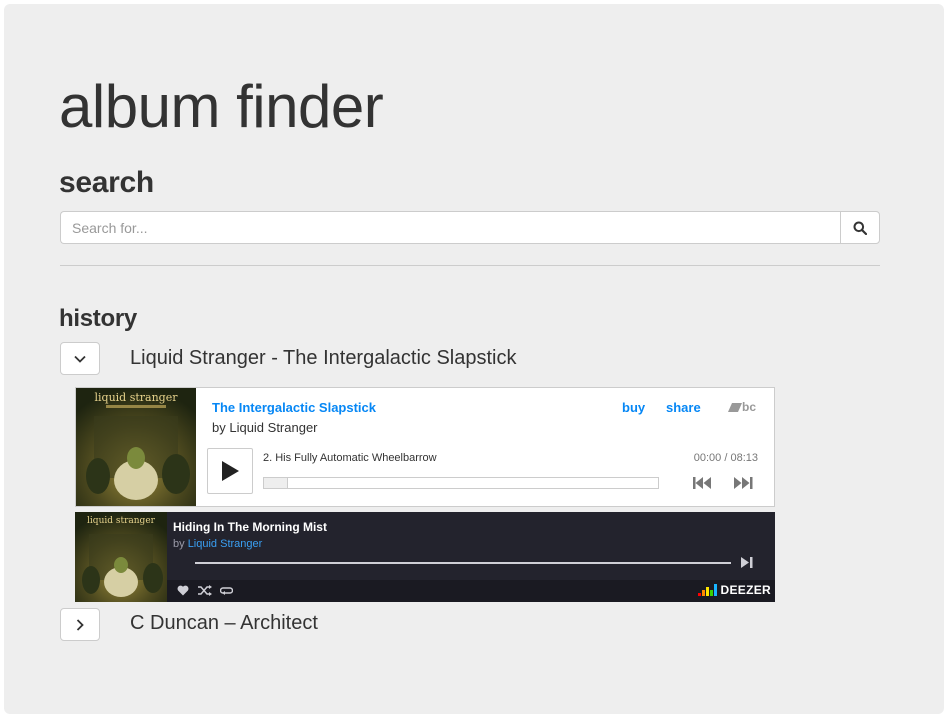 This screenshot has height=720, width=948. What do you see at coordinates (205, 590) in the screenshot?
I see `shuffle-icon` at bounding box center [205, 590].